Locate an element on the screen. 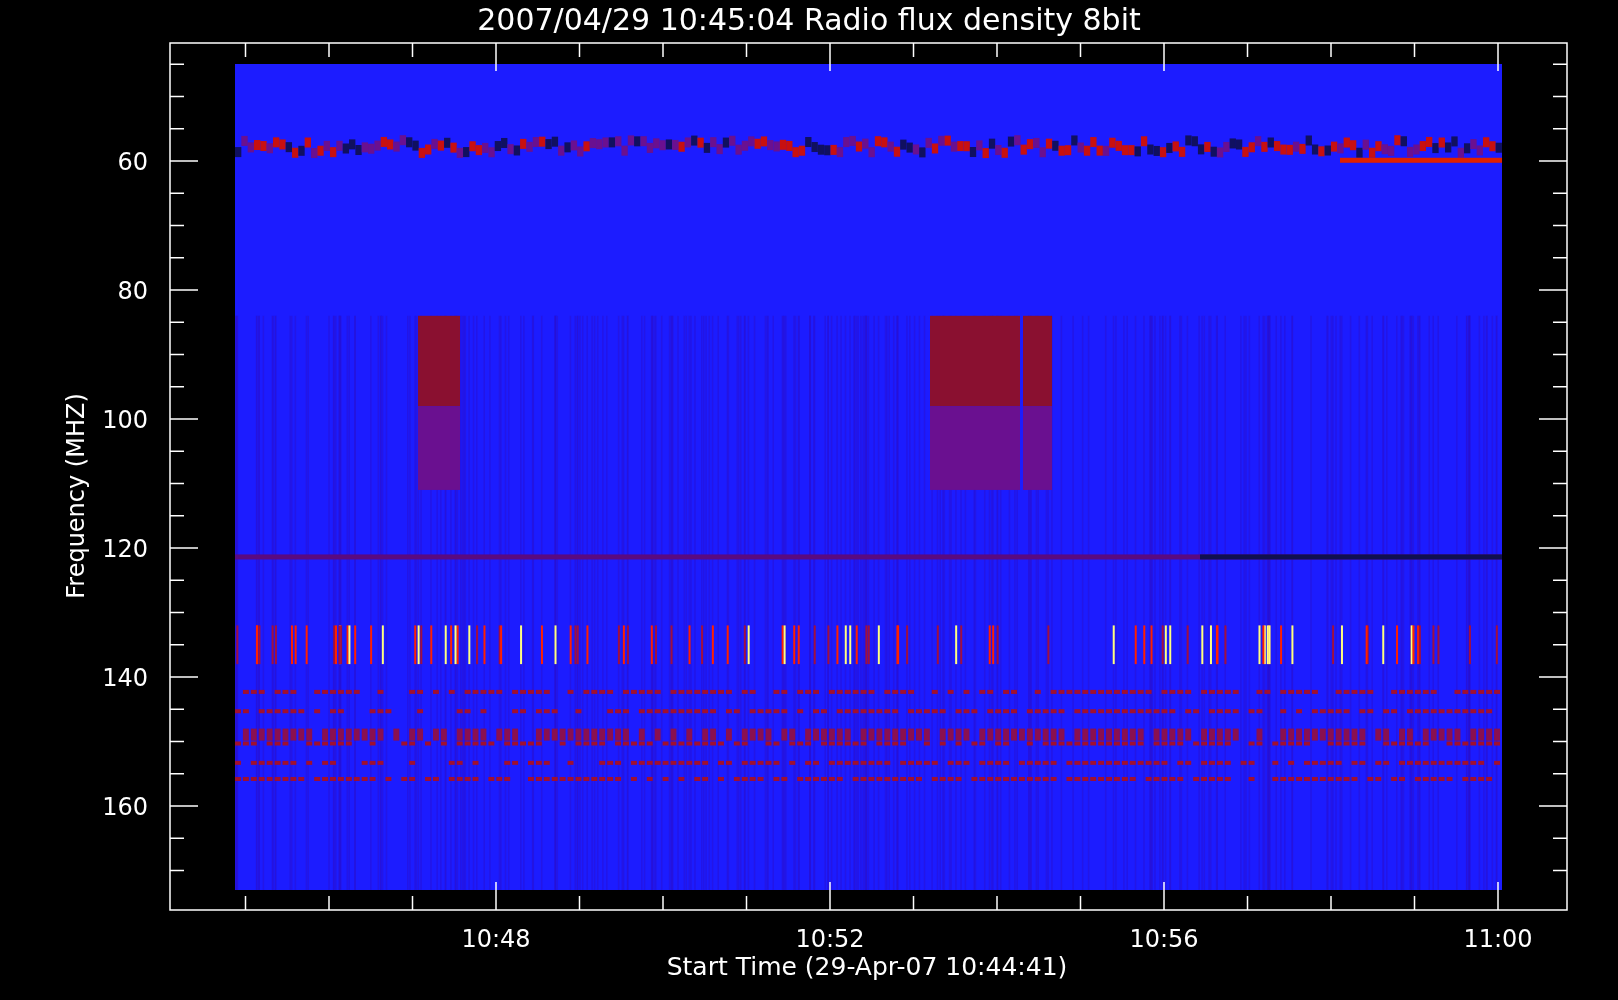 The image size is (1618, 1000). y-tick-label: 160 is located at coordinates (125, 807).